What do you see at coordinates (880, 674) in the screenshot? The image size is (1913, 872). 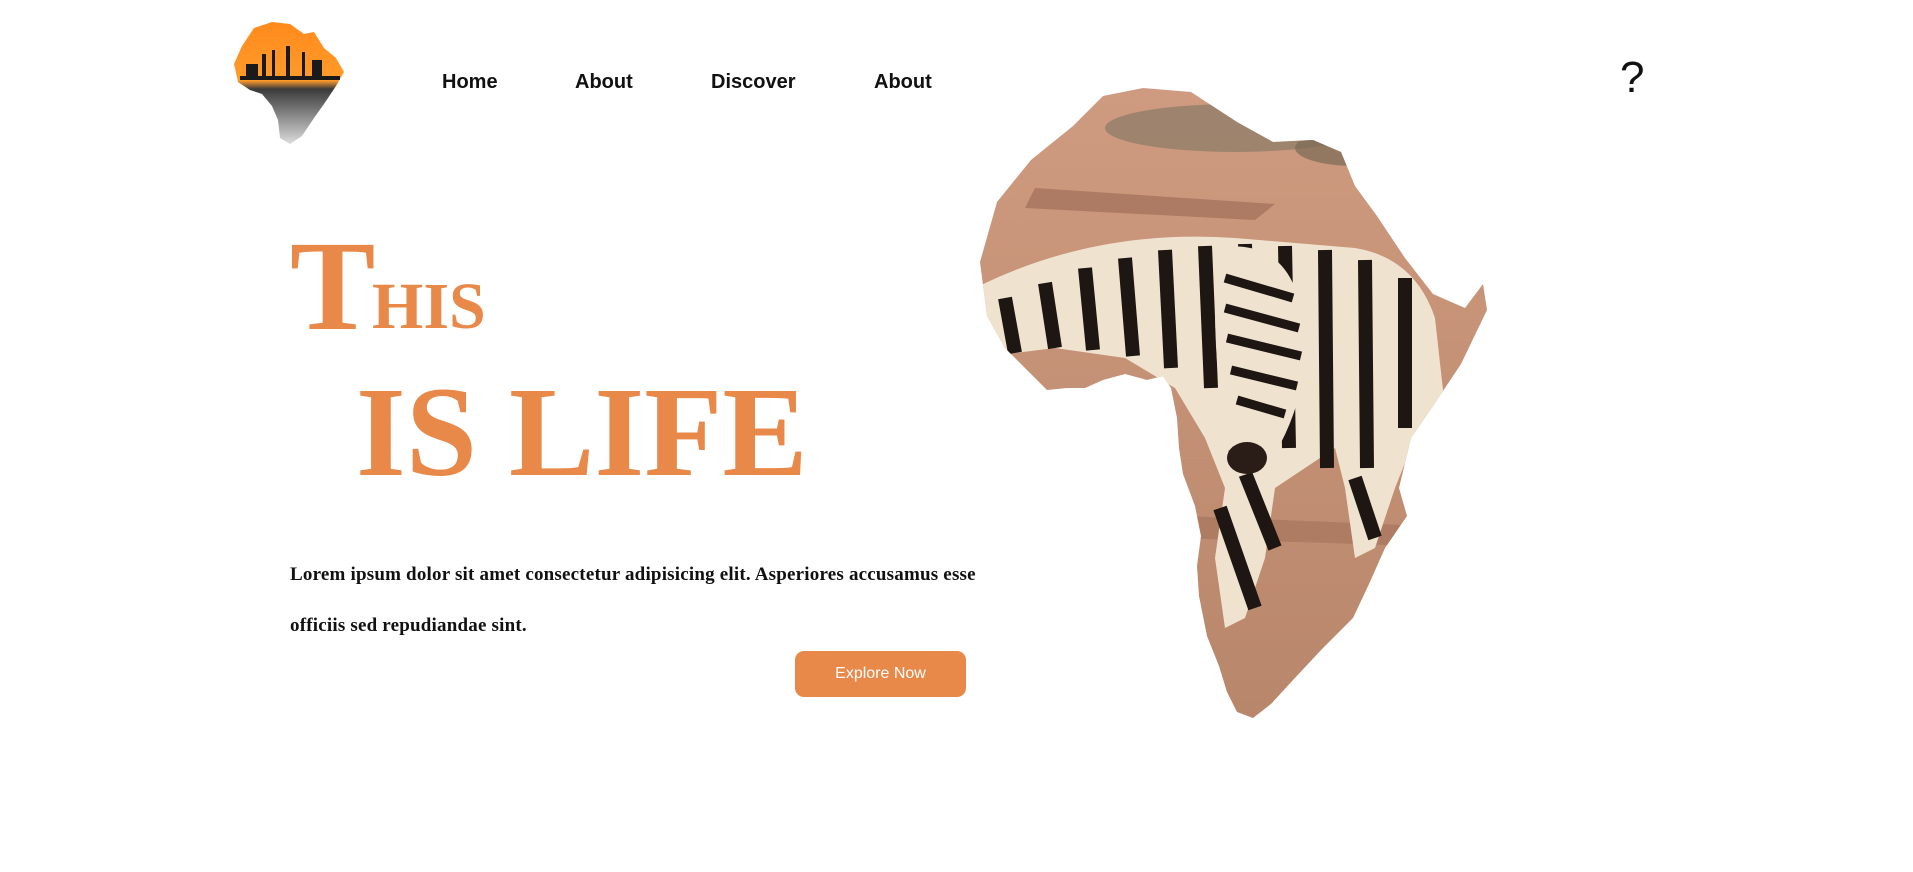 I see `explore-now-button: Explore Now` at bounding box center [880, 674].